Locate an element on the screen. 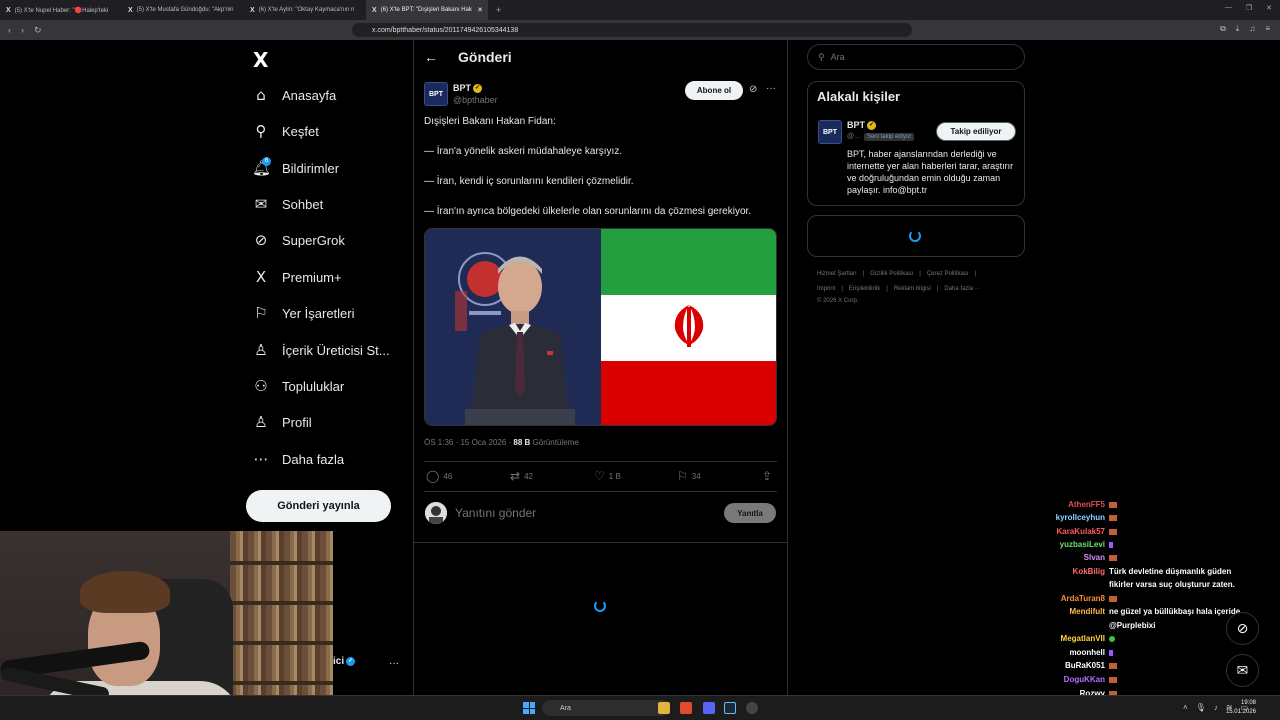 This screenshot has width=1280, height=720. footer-link: Reklam bilgisi is located at coordinates (912, 289).